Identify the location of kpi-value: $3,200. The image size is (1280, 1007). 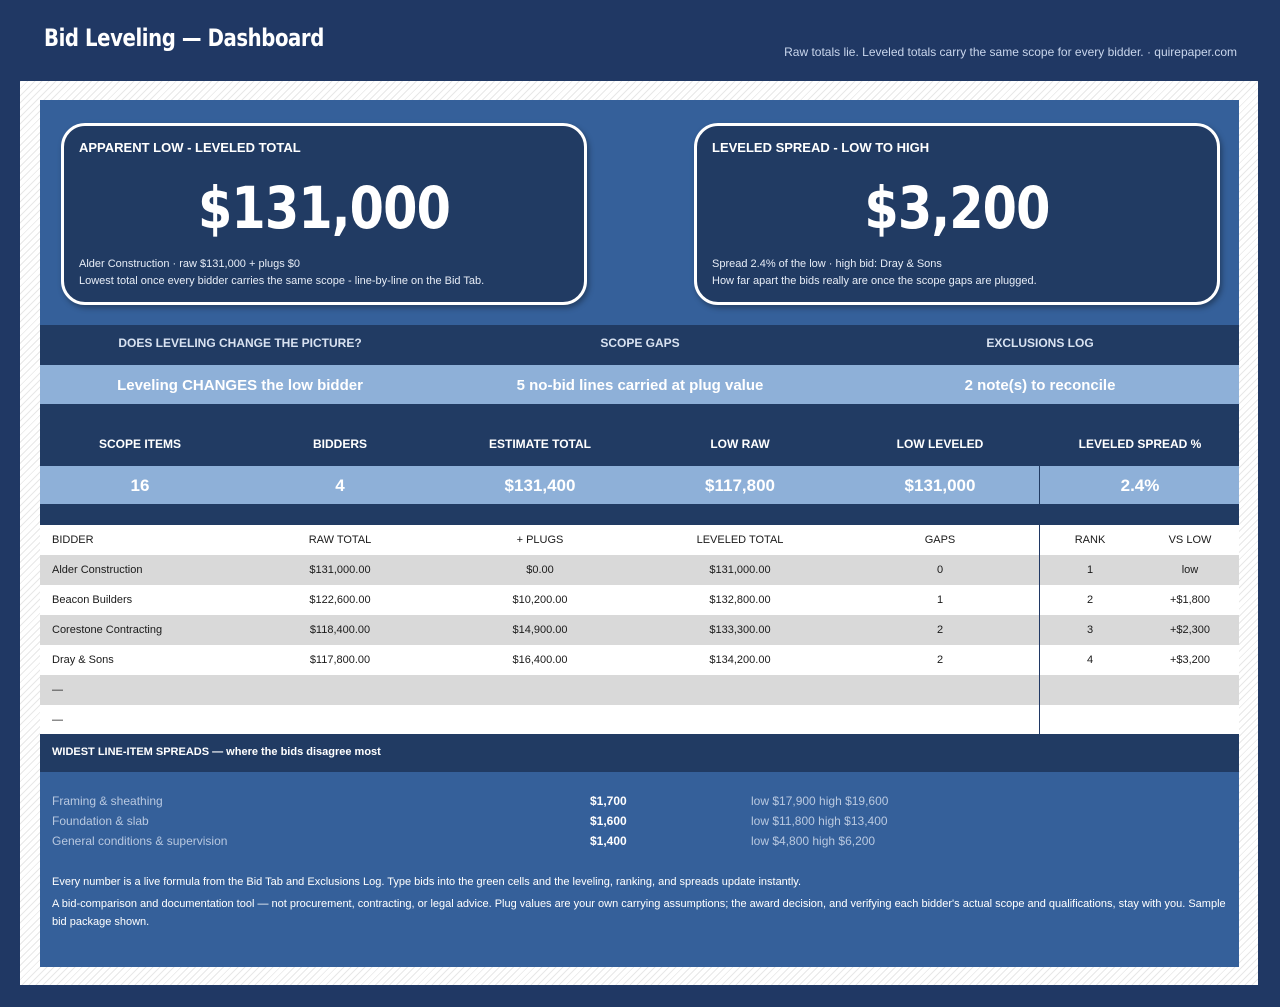
(957, 208).